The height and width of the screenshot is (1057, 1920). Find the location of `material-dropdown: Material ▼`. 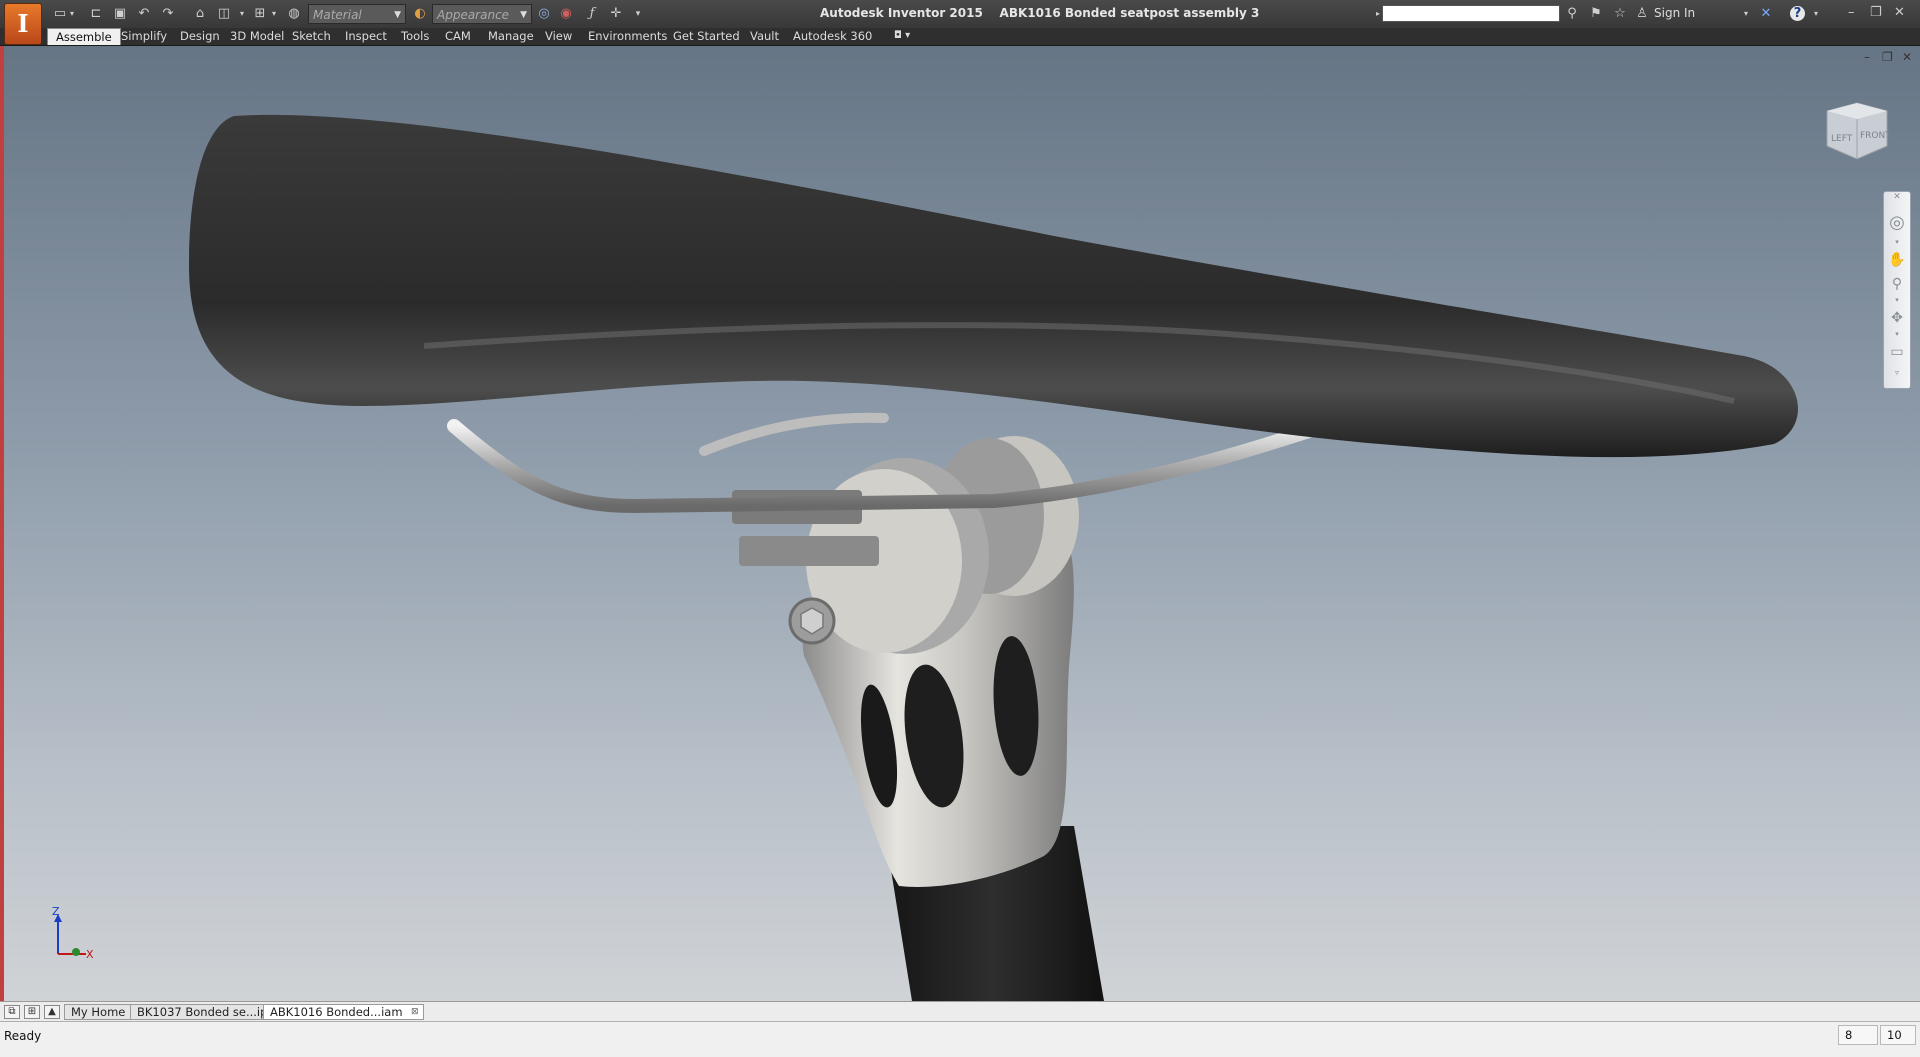

material-dropdown: Material ▼ is located at coordinates (357, 14).